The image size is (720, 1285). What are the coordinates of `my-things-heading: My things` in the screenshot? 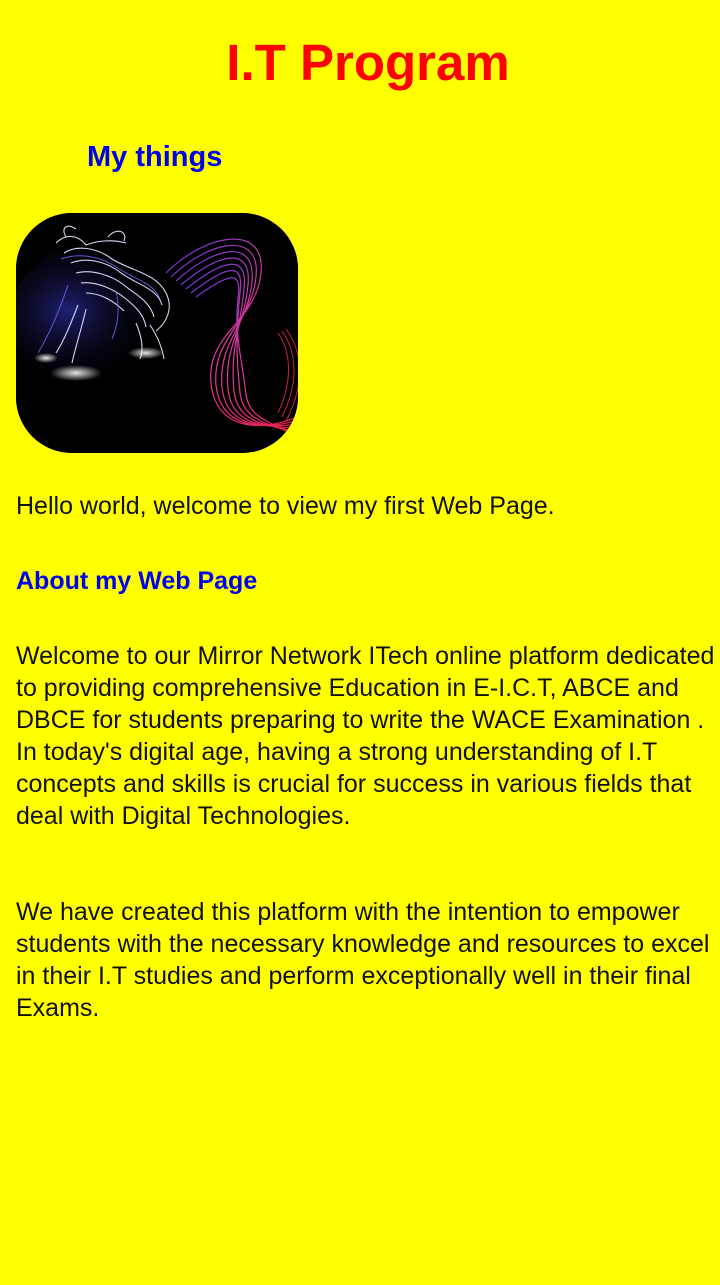 It's located at (155, 157).